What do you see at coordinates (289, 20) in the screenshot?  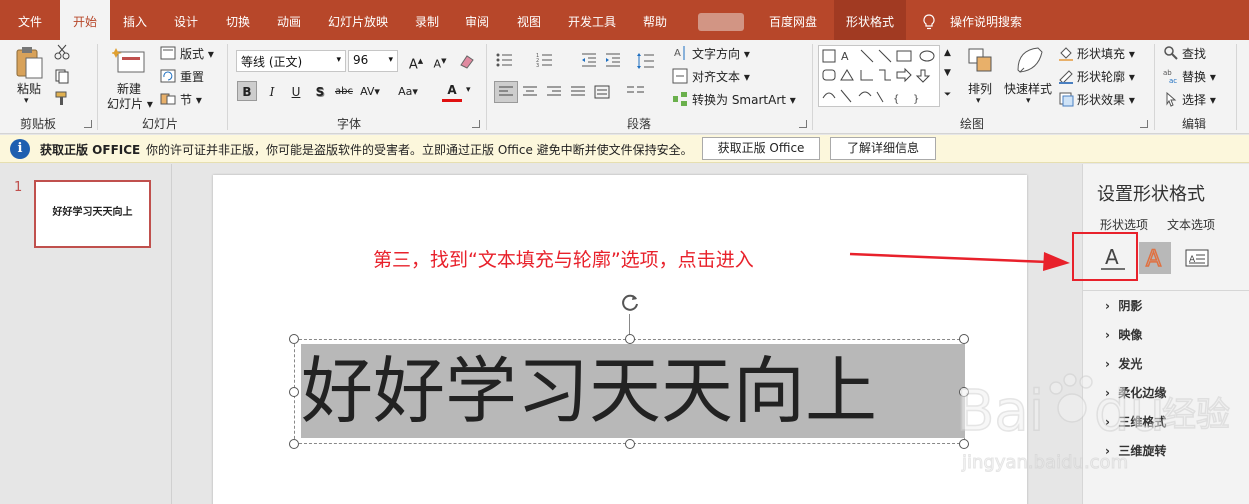 I see `tab-animations: 动画` at bounding box center [289, 20].